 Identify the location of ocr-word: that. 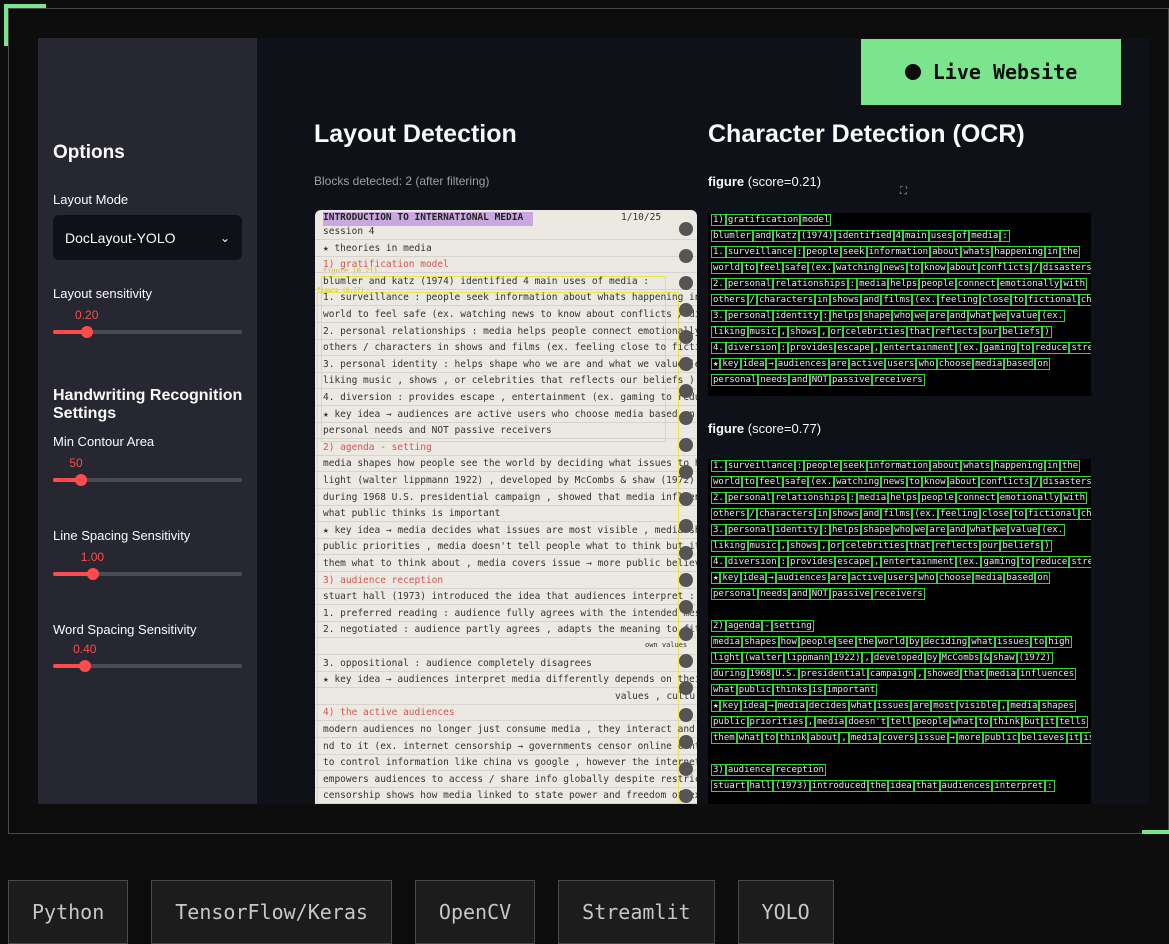
(920, 332).